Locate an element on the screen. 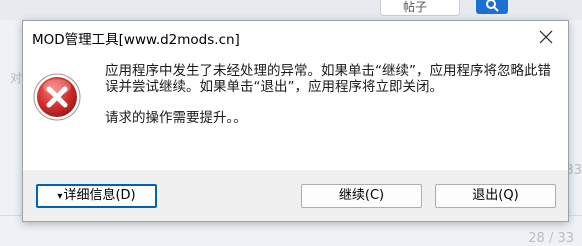  close-button is located at coordinates (546, 37).